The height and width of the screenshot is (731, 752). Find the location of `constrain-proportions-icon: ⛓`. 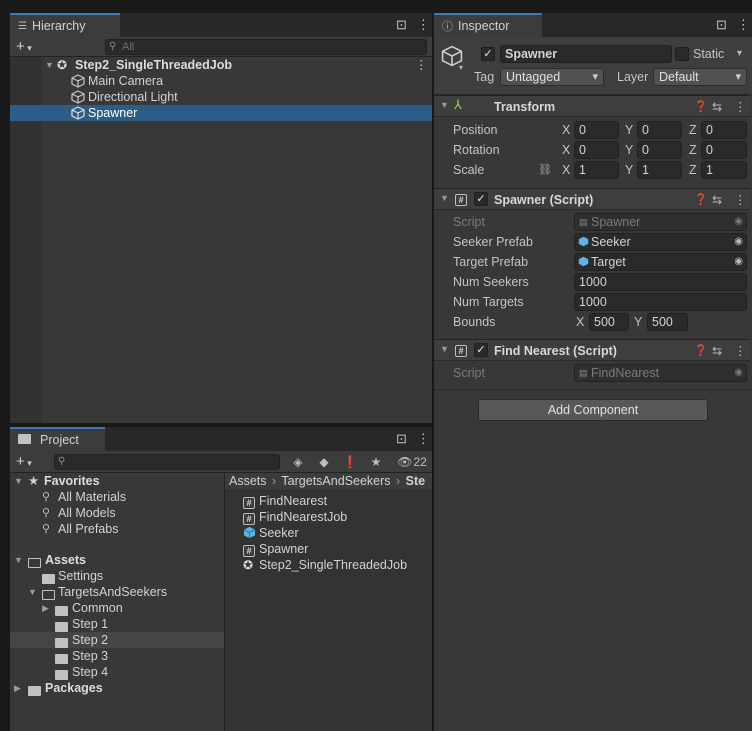

constrain-proportions-icon: ⛓ is located at coordinates (545, 170).